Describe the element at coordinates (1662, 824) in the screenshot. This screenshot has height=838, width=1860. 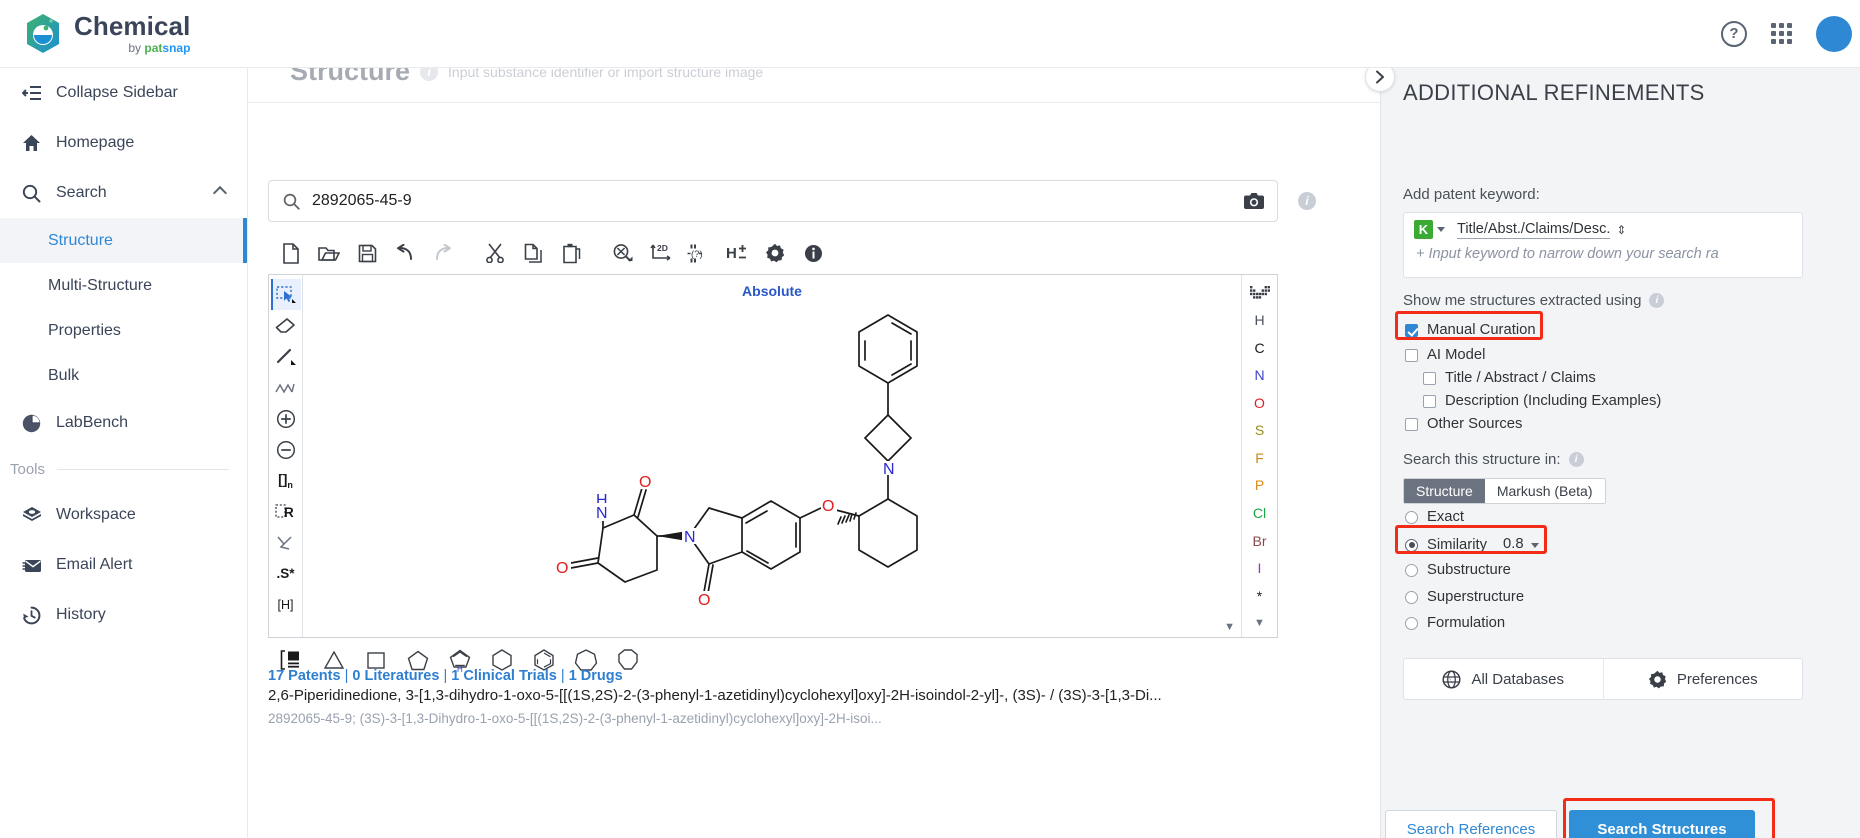
I see `search-structures-button: Search Structures` at that location.